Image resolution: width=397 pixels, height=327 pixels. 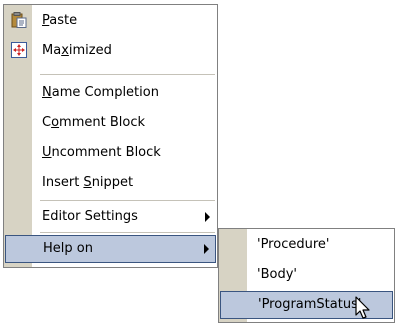 What do you see at coordinates (19, 50) in the screenshot?
I see `maximize-arrows-icon` at bounding box center [19, 50].